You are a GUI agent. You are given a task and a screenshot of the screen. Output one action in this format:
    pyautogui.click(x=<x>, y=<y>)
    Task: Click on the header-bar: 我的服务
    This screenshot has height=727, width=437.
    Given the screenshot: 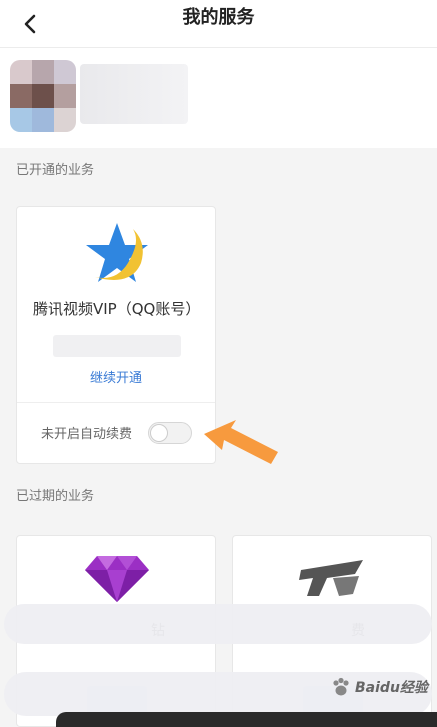 What is the action you would take?
    pyautogui.click(x=218, y=24)
    